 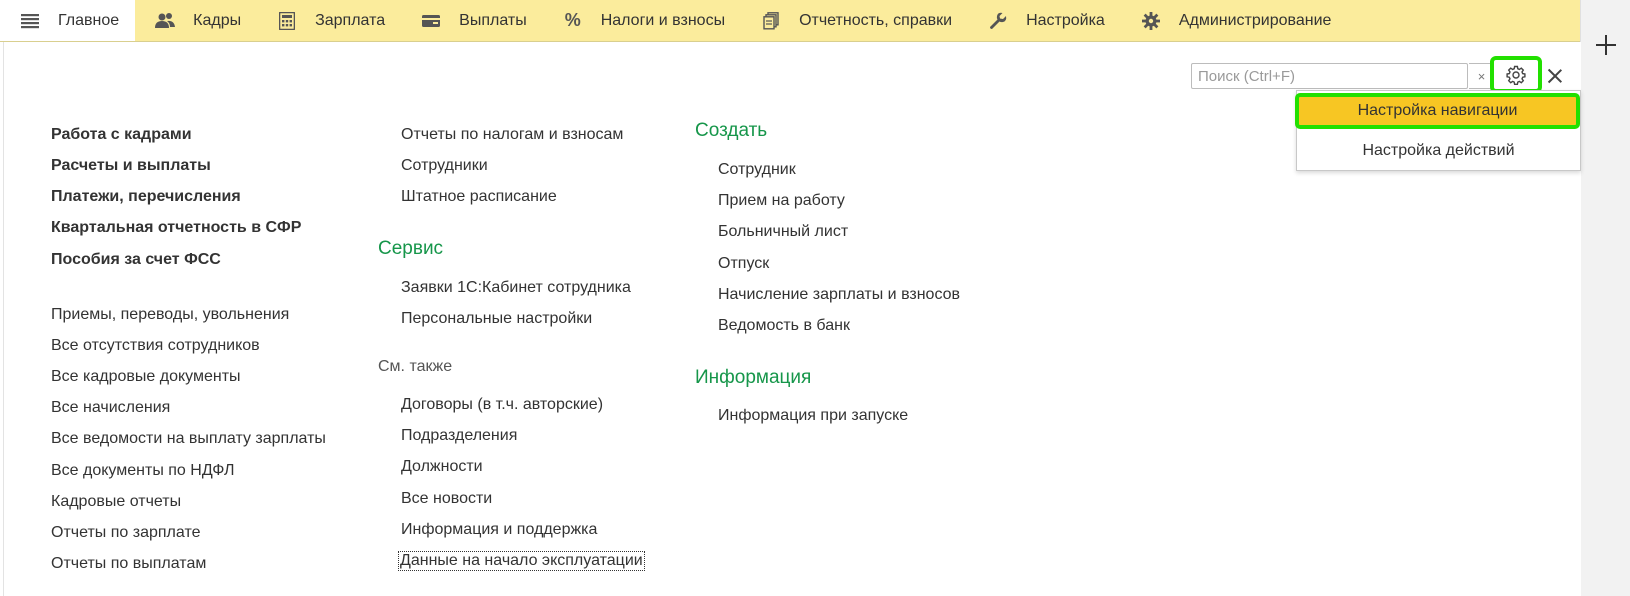 I want to click on tab-taxes: % Налоги и взносы, so click(x=642, y=20).